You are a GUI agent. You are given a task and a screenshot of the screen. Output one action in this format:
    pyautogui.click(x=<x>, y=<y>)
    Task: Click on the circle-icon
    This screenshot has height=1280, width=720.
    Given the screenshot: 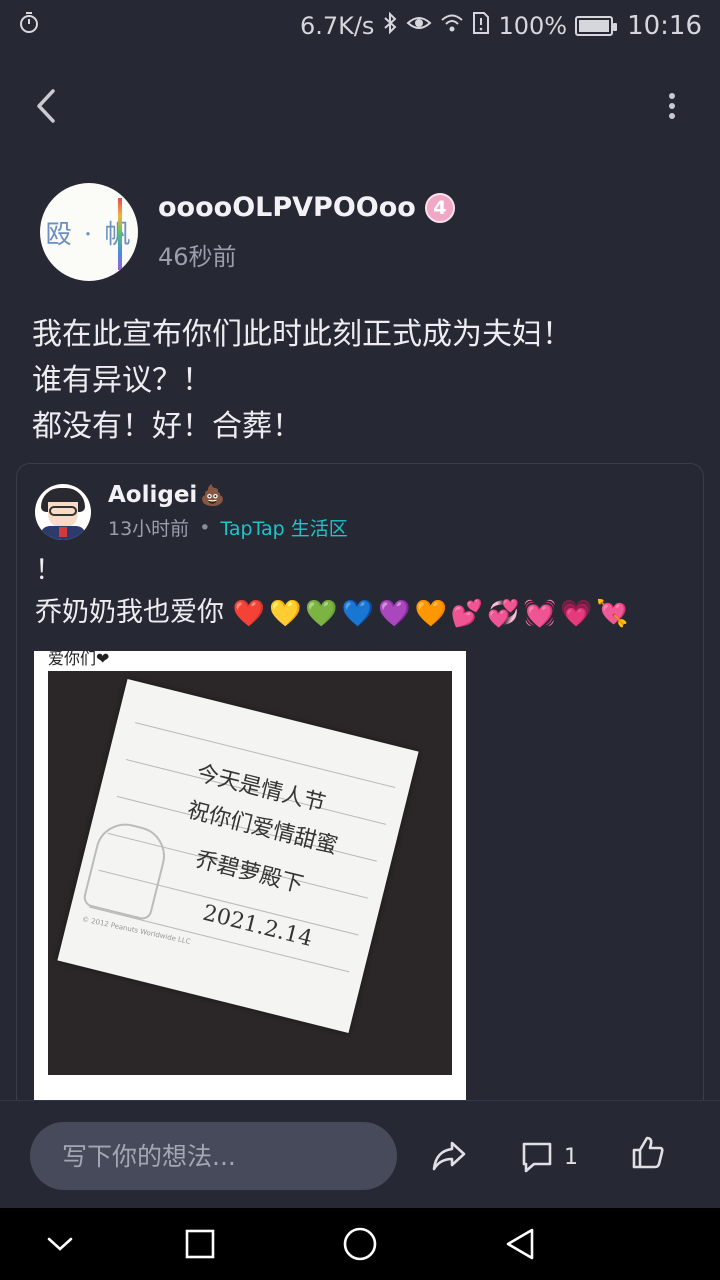 What is the action you would take?
    pyautogui.click(x=360, y=1244)
    